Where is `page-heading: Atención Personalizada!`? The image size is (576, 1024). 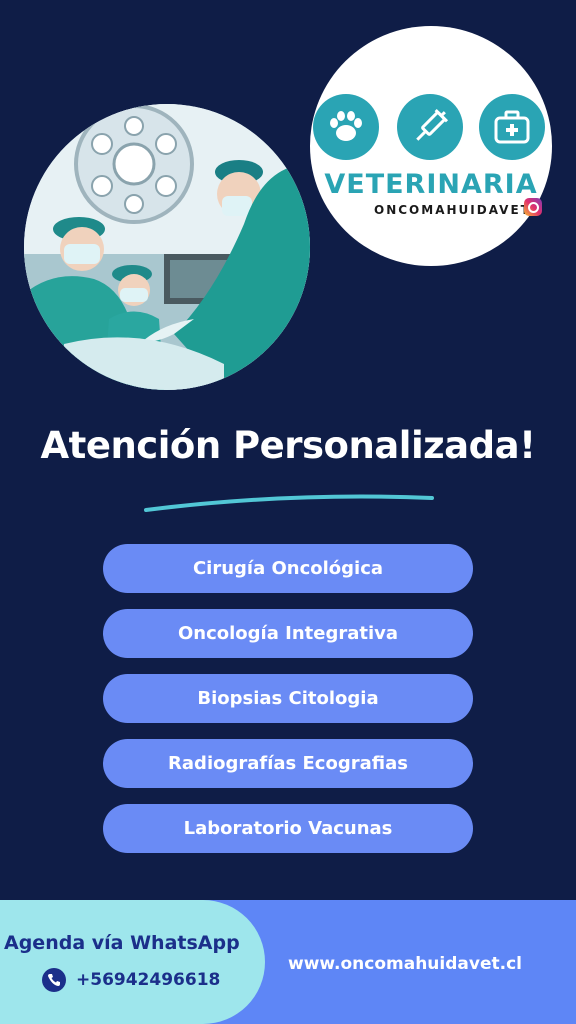
page-heading: Atención Personalizada! is located at coordinates (288, 445).